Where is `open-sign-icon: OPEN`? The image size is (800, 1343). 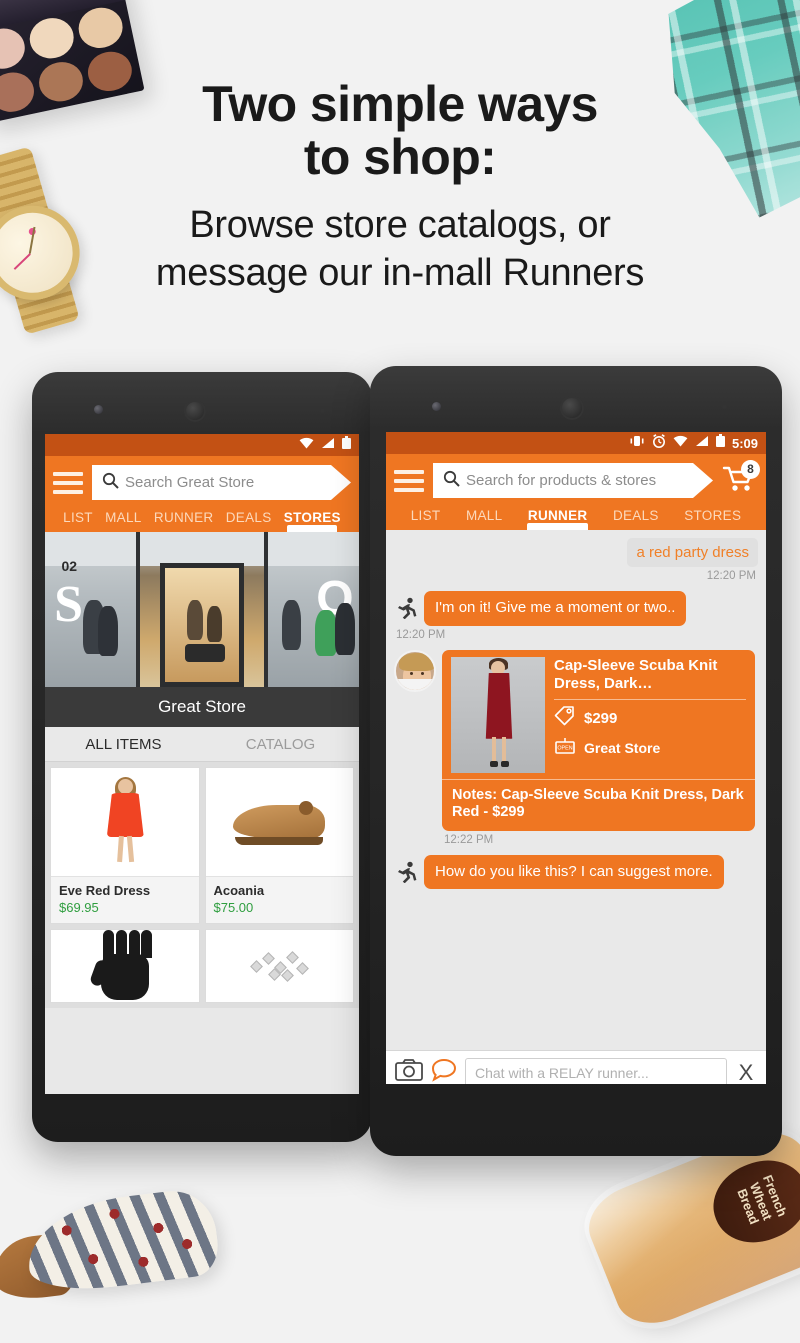
open-sign-icon: OPEN is located at coordinates (565, 749).